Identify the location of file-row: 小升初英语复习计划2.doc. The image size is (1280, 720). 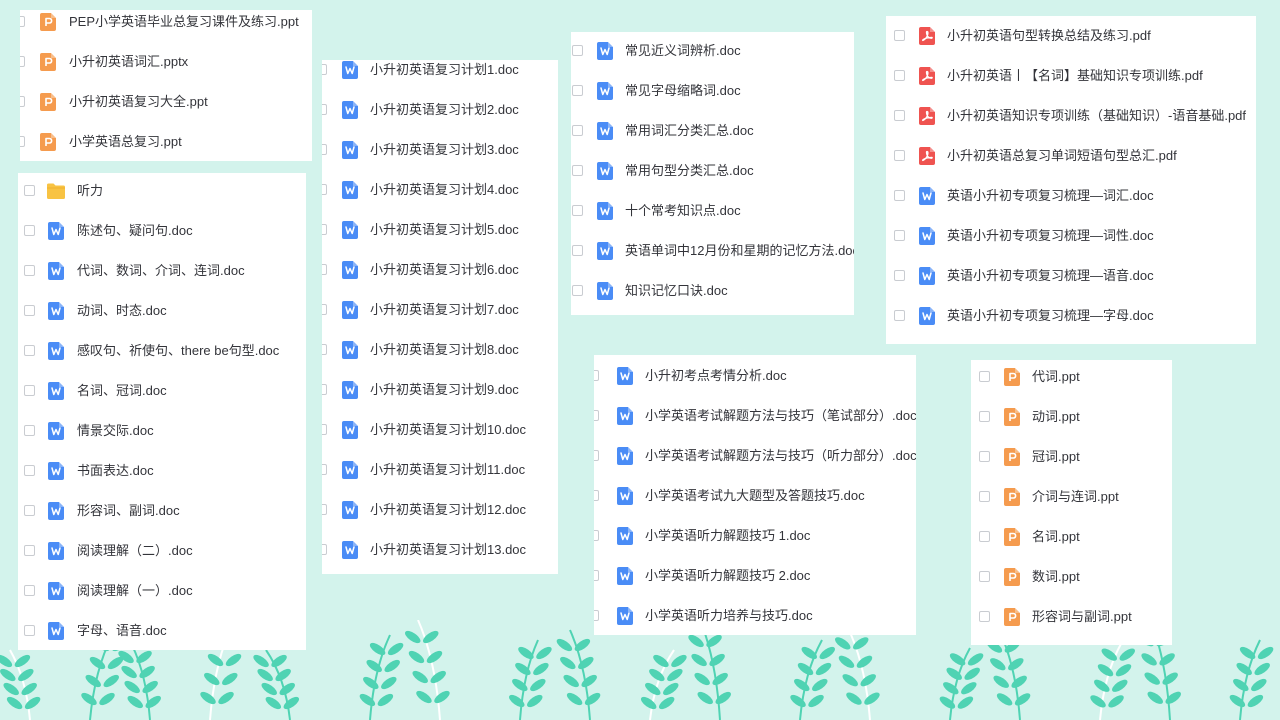
(440, 110).